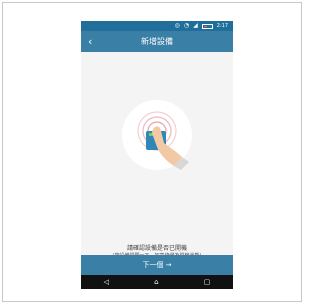 Image resolution: width=320 pixels, height=305 pixels. I want to click on home-icon: ⌂, so click(156, 282).